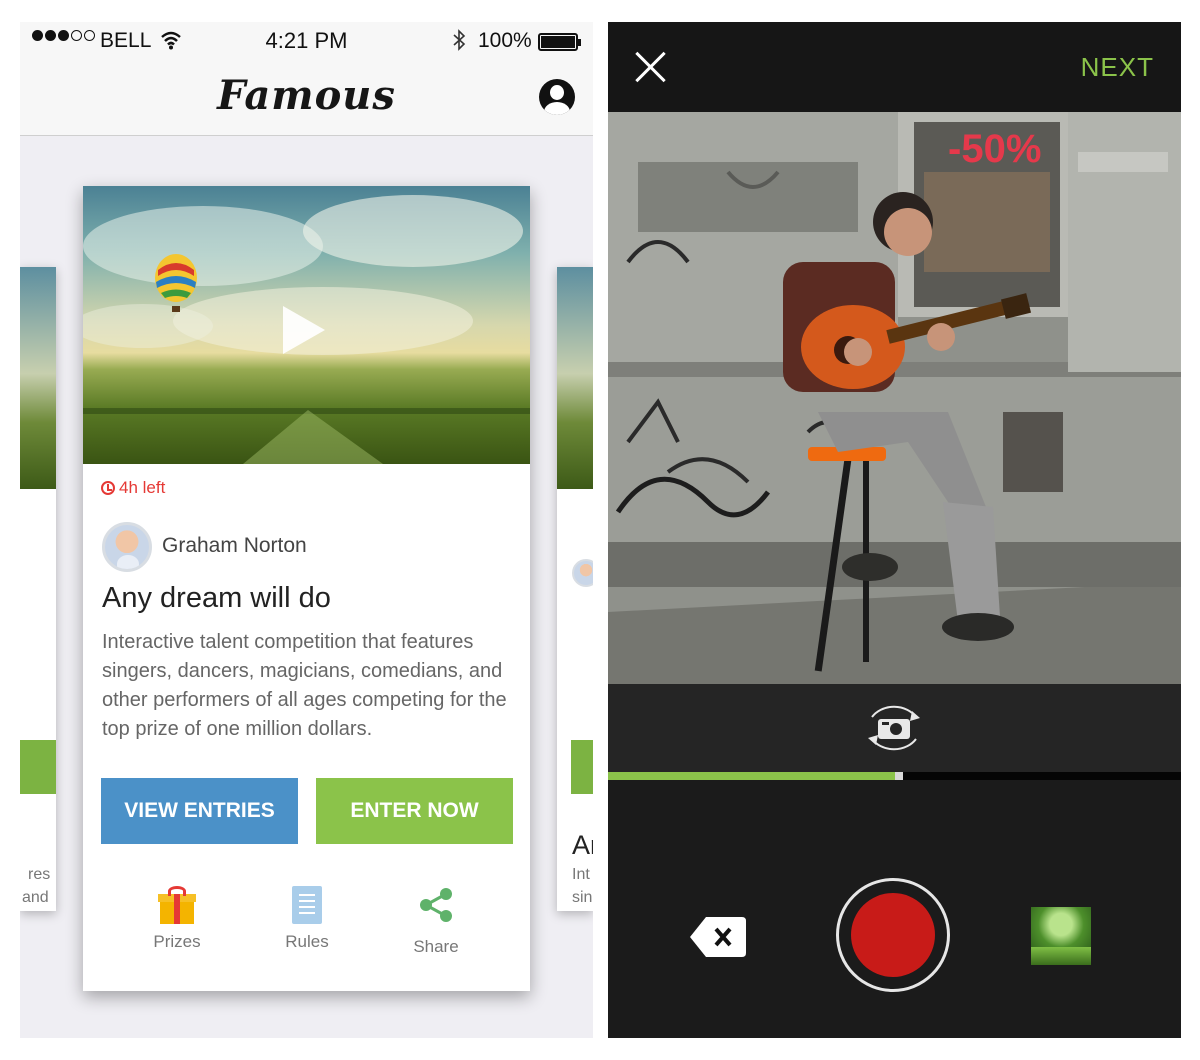  I want to click on view-entries-button: VIEW ENTRIES, so click(199, 811).